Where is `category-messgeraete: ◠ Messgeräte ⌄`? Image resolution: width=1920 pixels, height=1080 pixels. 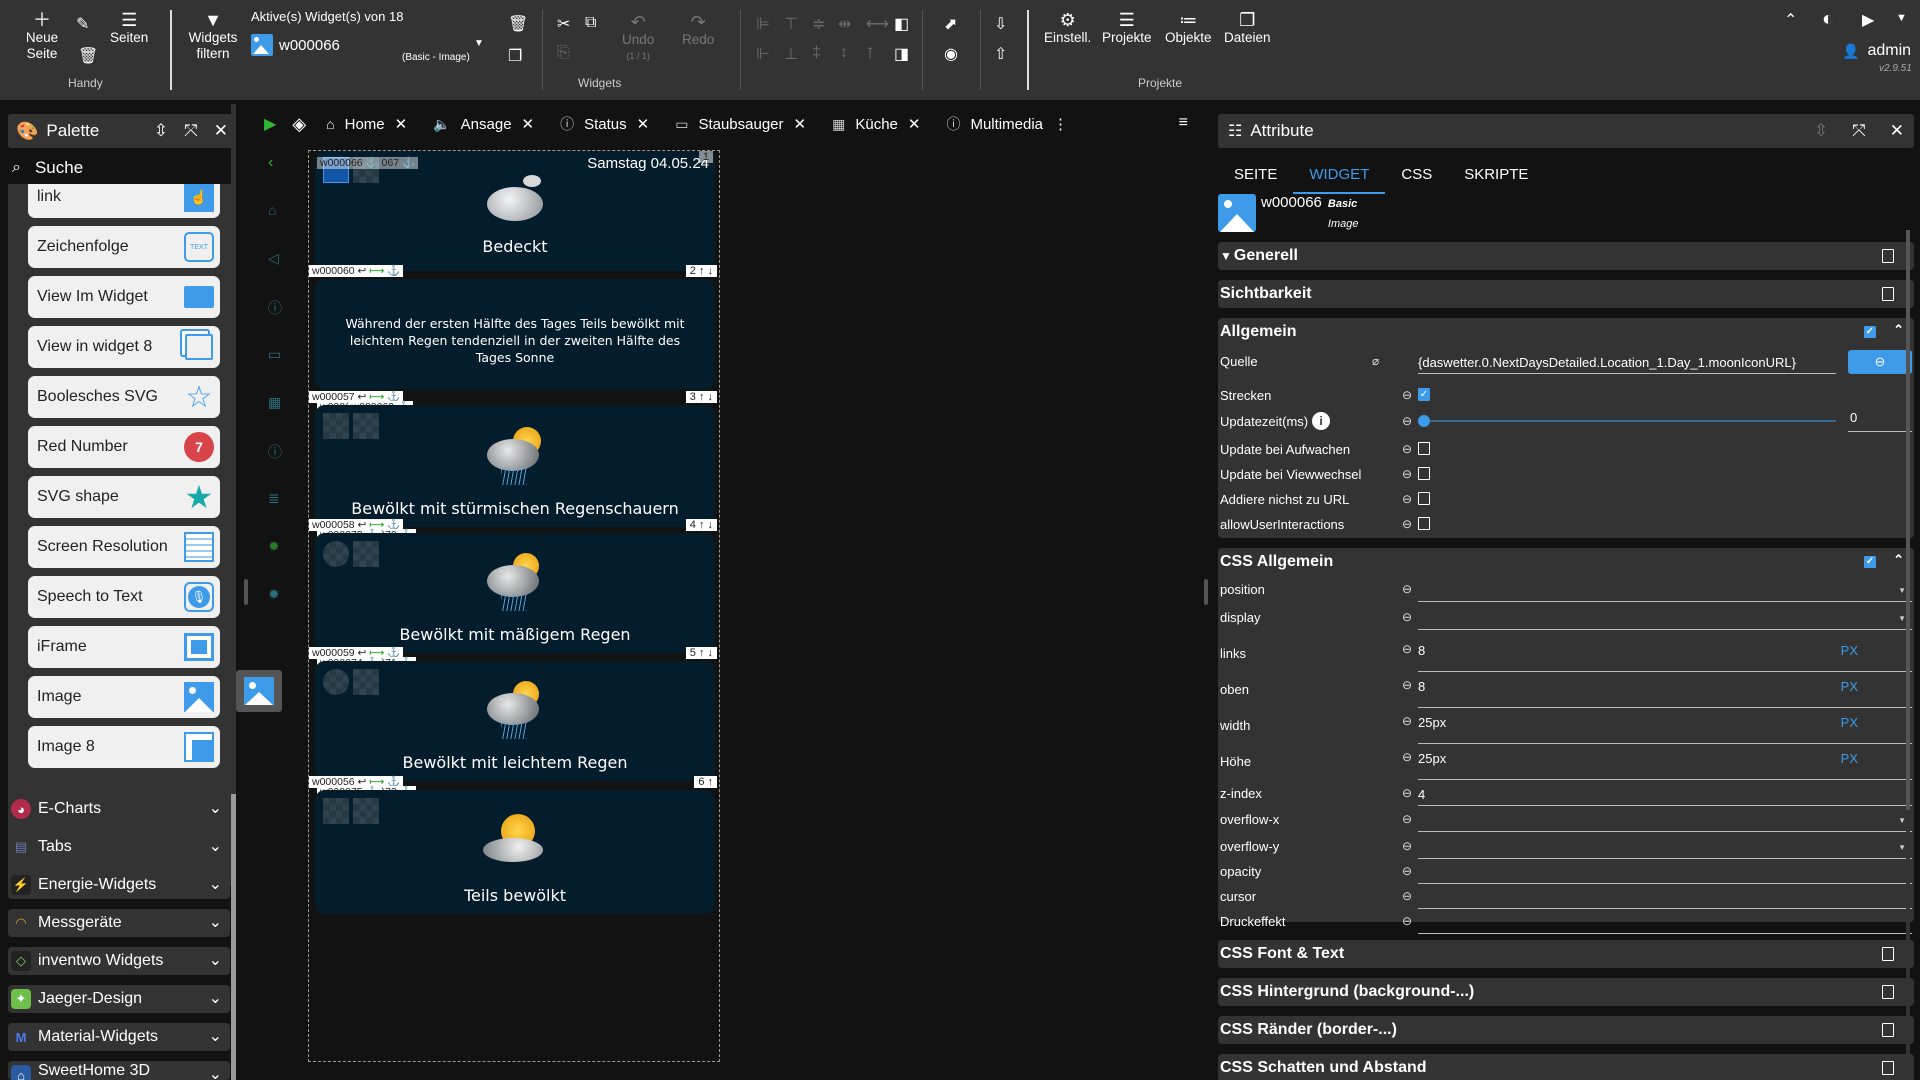 category-messgeraete: ◠ Messgeräte ⌄ is located at coordinates (119, 923).